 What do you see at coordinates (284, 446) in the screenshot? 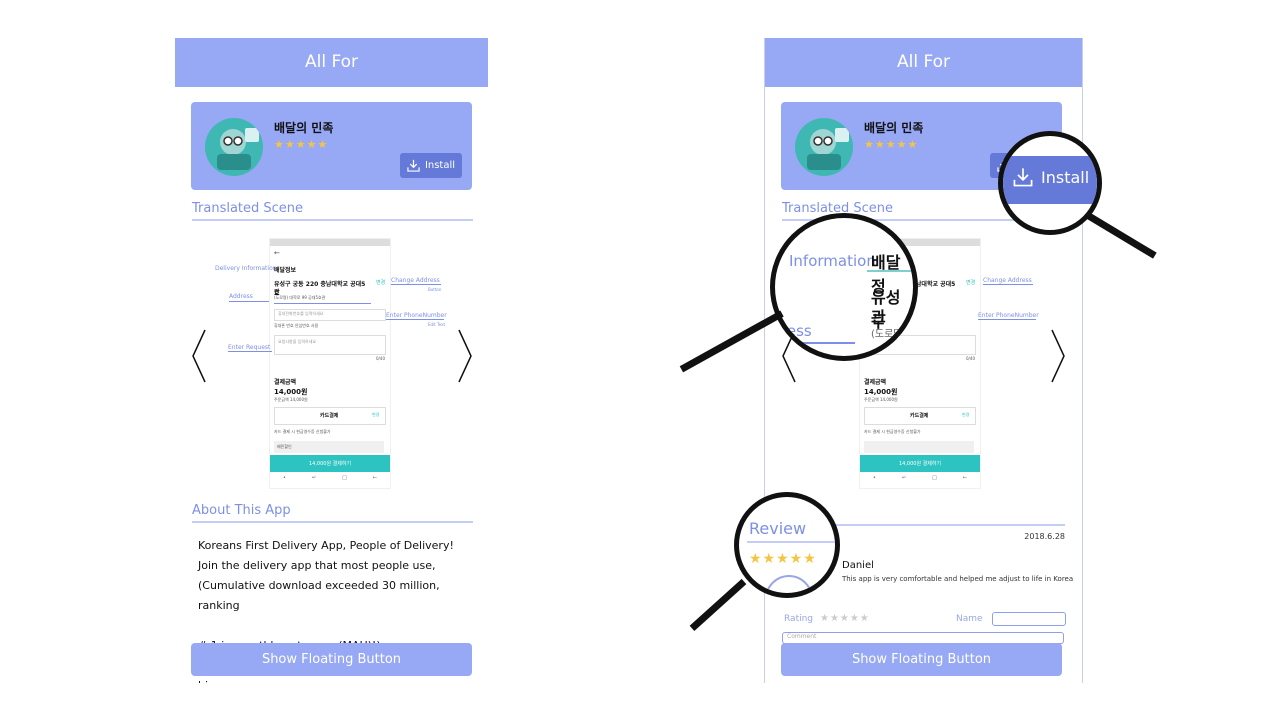
I see `coupon-row: 배민할인` at bounding box center [284, 446].